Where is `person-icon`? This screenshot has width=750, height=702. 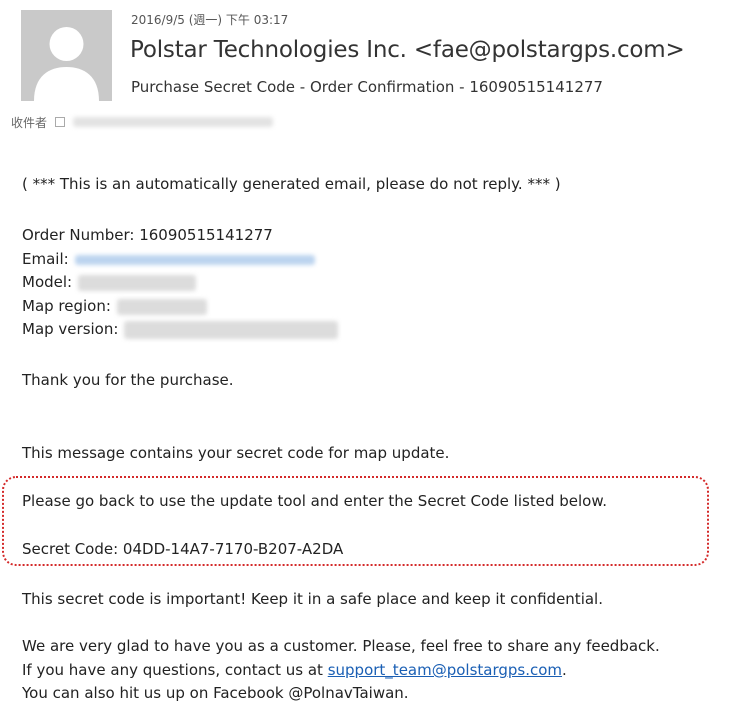
person-icon is located at coordinates (66, 55).